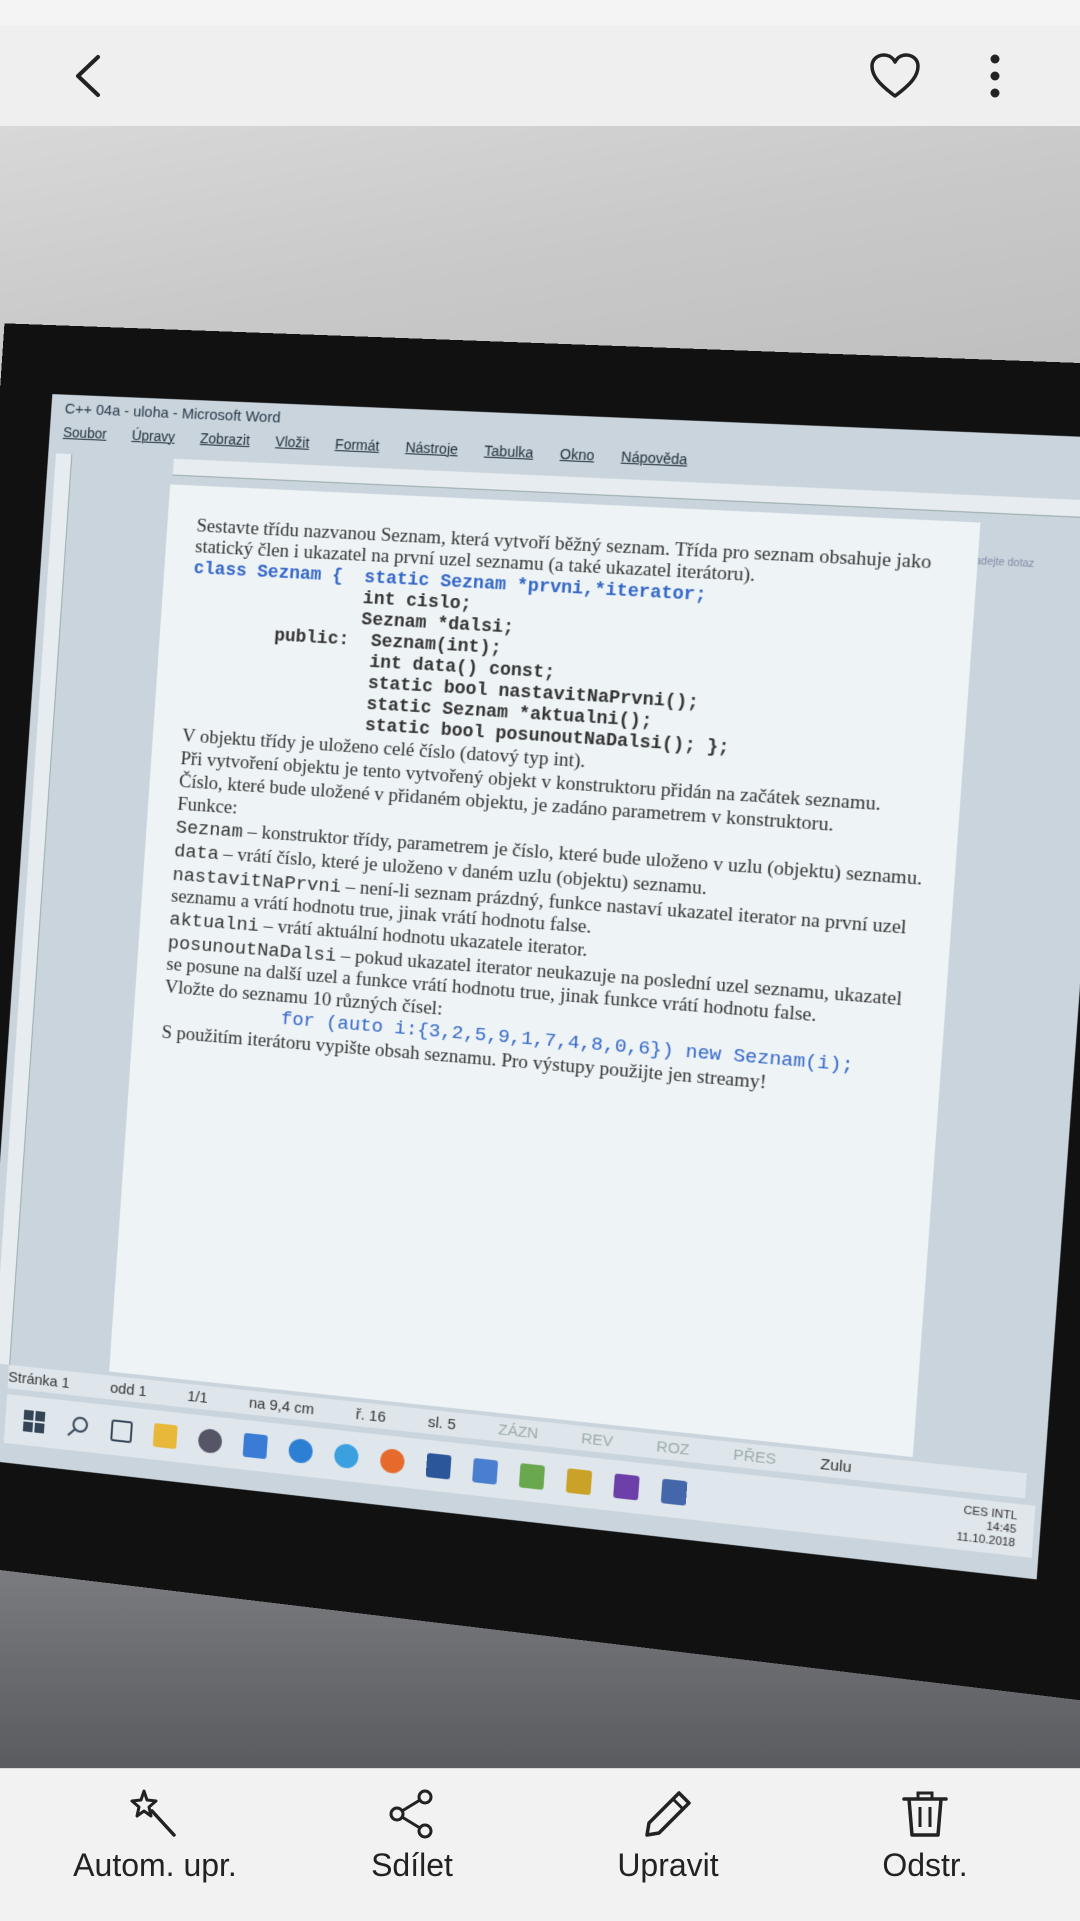 This screenshot has width=1080, height=1921. What do you see at coordinates (673, 1448) in the screenshot?
I see `status-field: ROZ` at bounding box center [673, 1448].